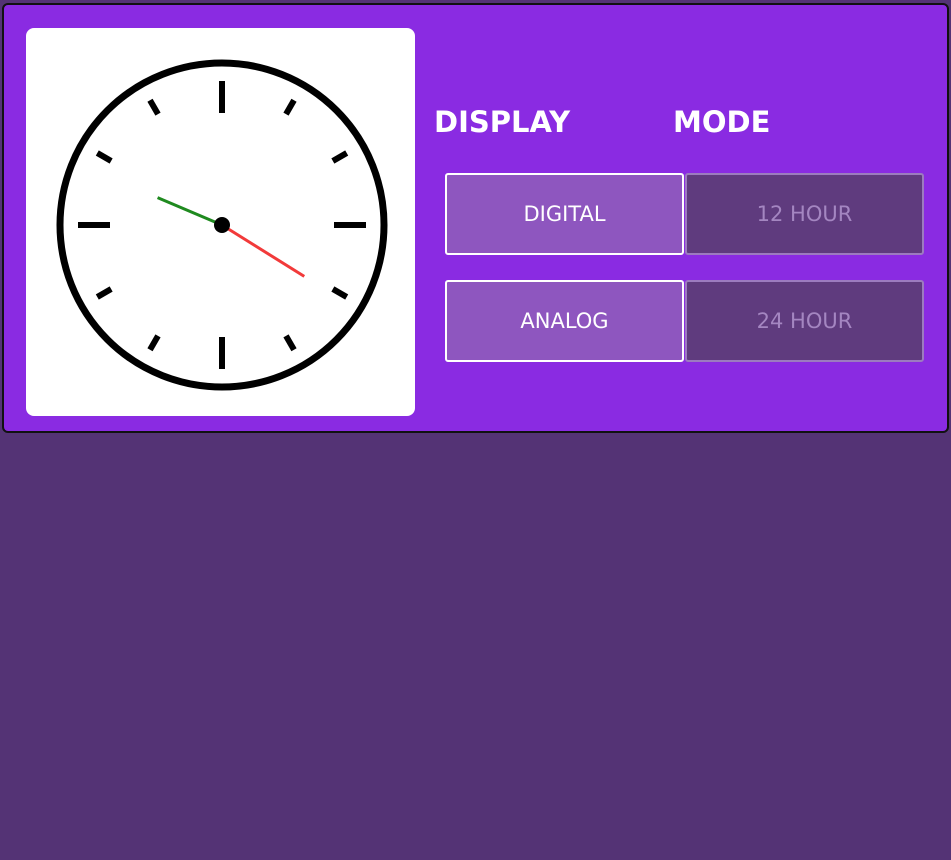 The height and width of the screenshot is (860, 951). What do you see at coordinates (564, 214) in the screenshot?
I see `digital-display-button: DIGITAL` at bounding box center [564, 214].